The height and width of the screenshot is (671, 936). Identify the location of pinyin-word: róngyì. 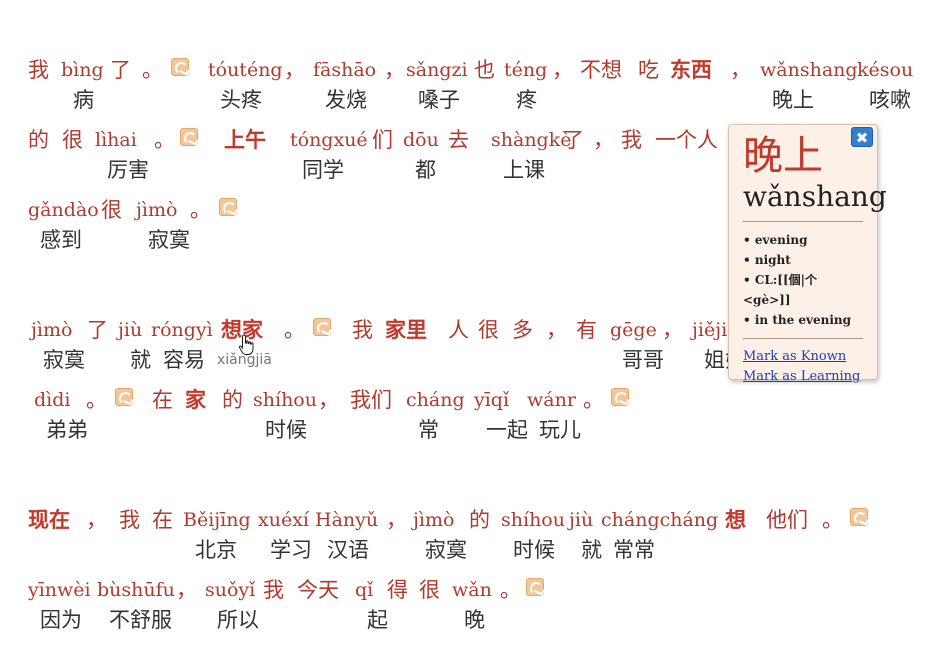
(182, 330).